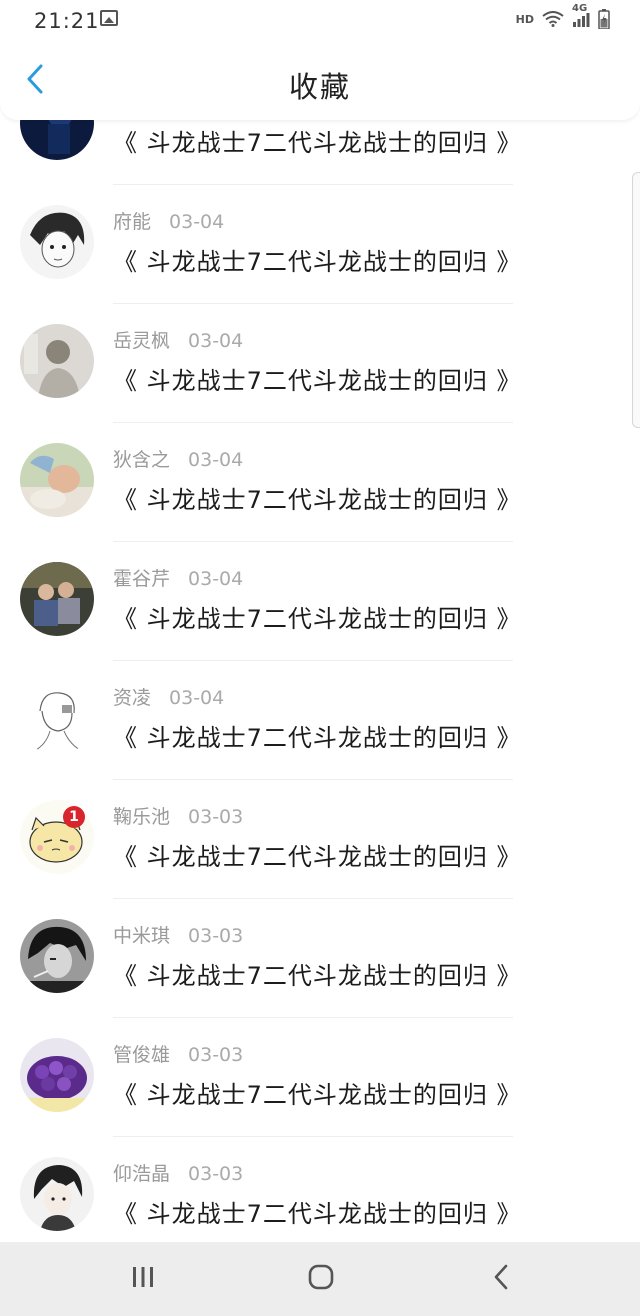 The image size is (640, 1316). I want to click on list-item: 中米琪 03-03 《 斗龙战士7二代斗龙战士的回归 》, so click(320, 978).